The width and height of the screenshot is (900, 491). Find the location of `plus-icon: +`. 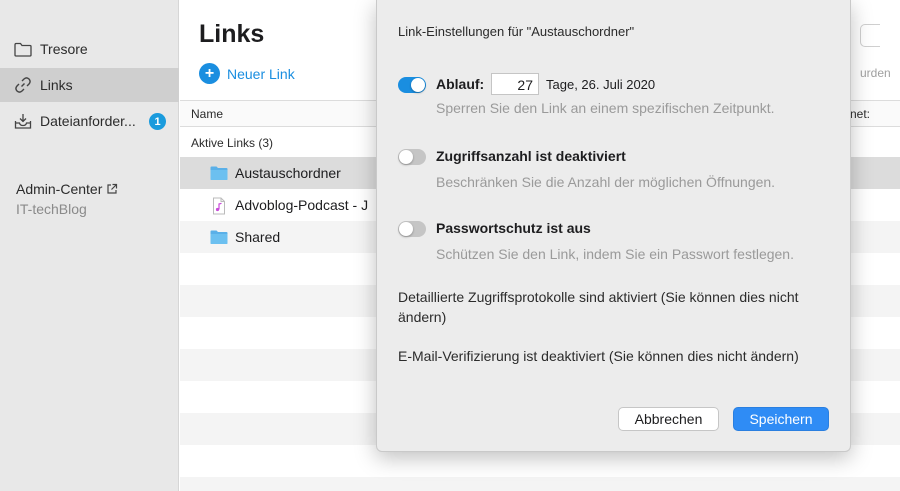

plus-icon: + is located at coordinates (209, 73).